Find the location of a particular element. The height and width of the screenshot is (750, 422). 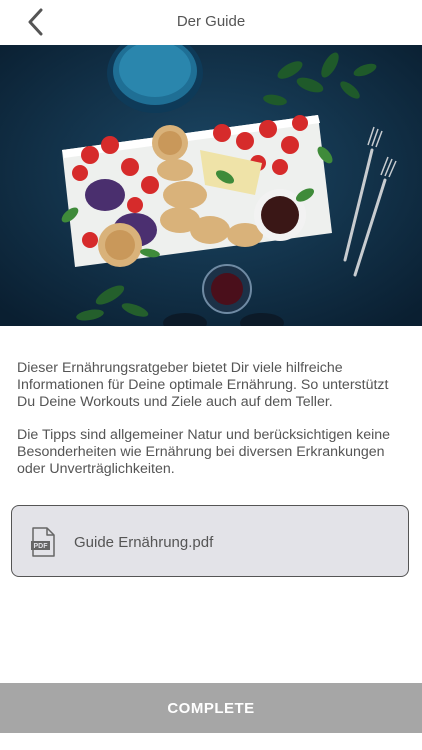

top-bar: Der Guide is located at coordinates (211, 22).